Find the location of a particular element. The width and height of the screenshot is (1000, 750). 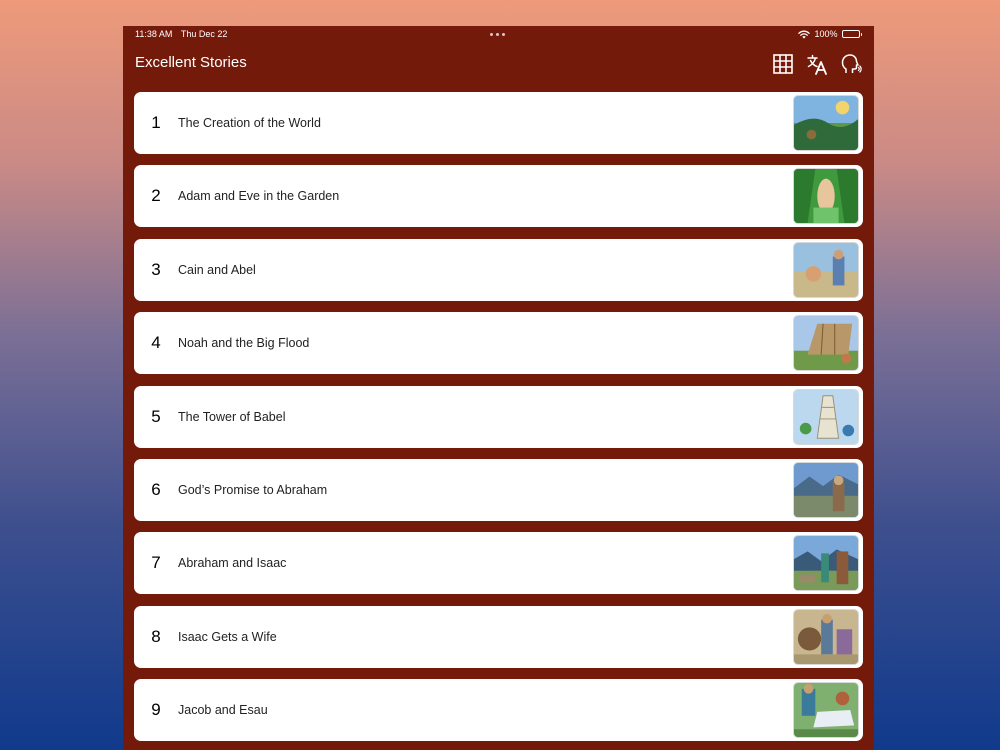

story-number: 8 is located at coordinates (156, 636).